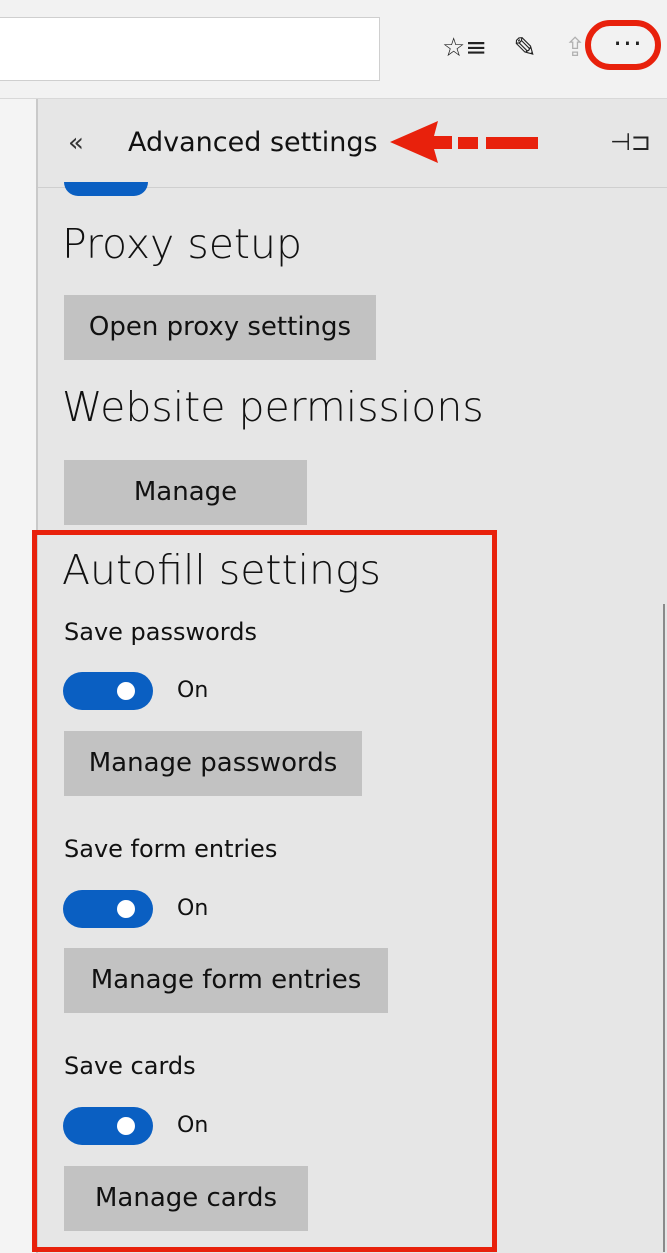 This screenshot has width=667, height=1253. Describe the element at coordinates (193, 1125) in the screenshot. I see `save-cards-state: On` at that location.